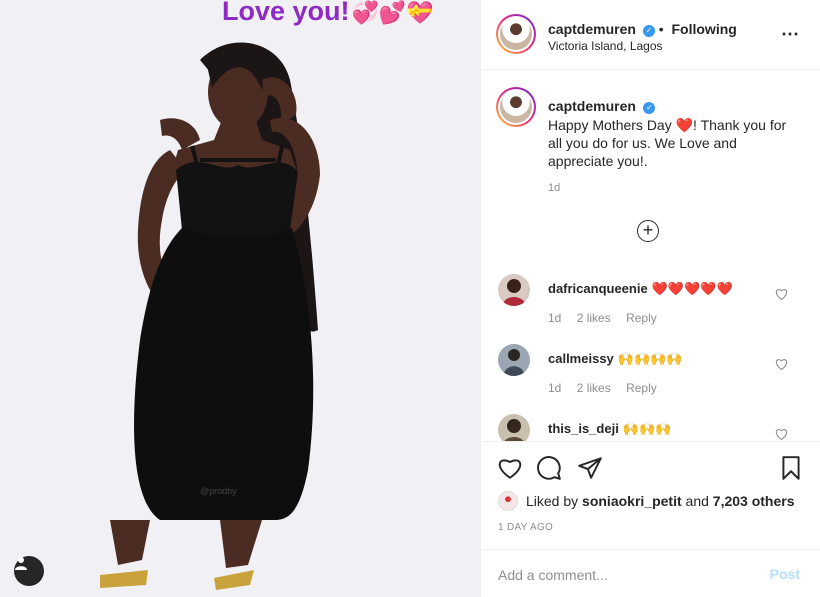  I want to click on add-comment-bar: Post, so click(651, 573).